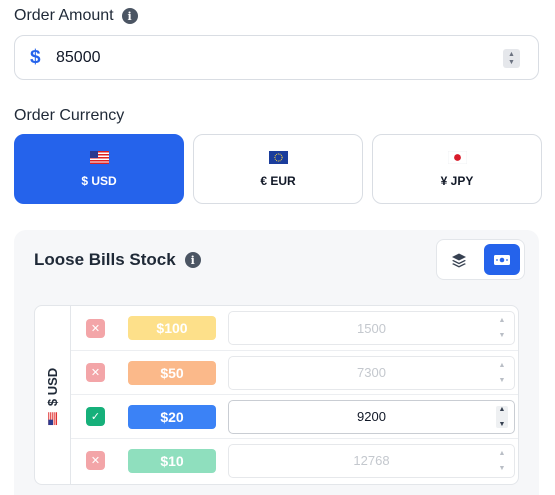  I want to click on stock-header: Loose Bills Stock i, so click(117, 260).